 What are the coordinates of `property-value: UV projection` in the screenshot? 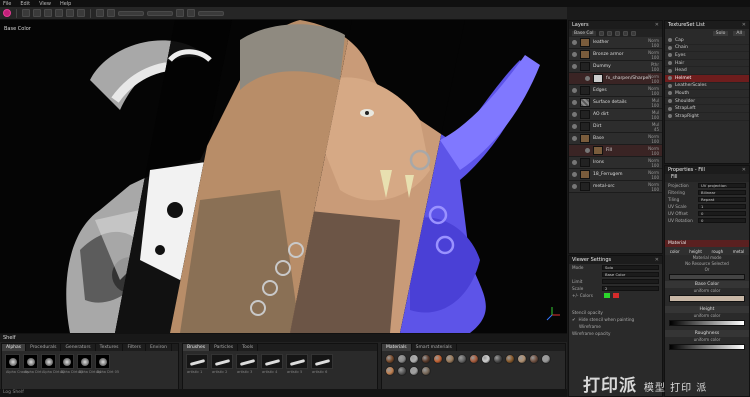 It's located at (722, 185).